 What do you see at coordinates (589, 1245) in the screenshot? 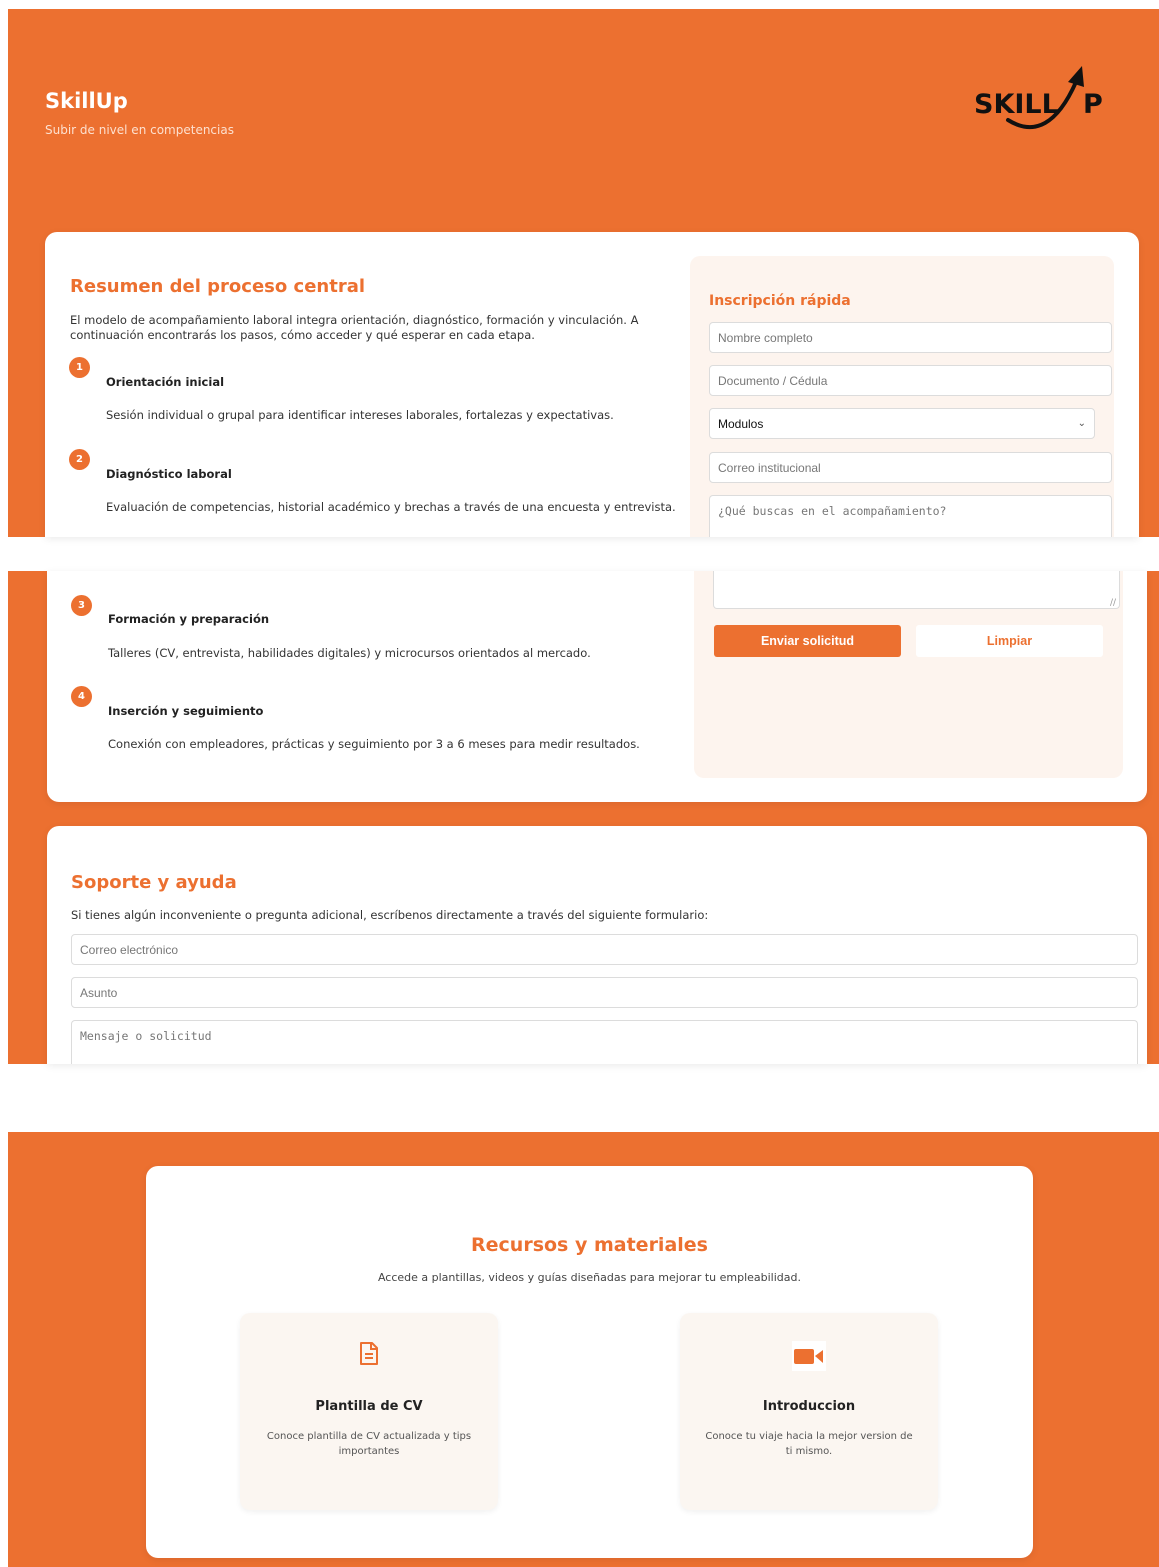
I see `resources-title: Recursos y materiales` at bounding box center [589, 1245].